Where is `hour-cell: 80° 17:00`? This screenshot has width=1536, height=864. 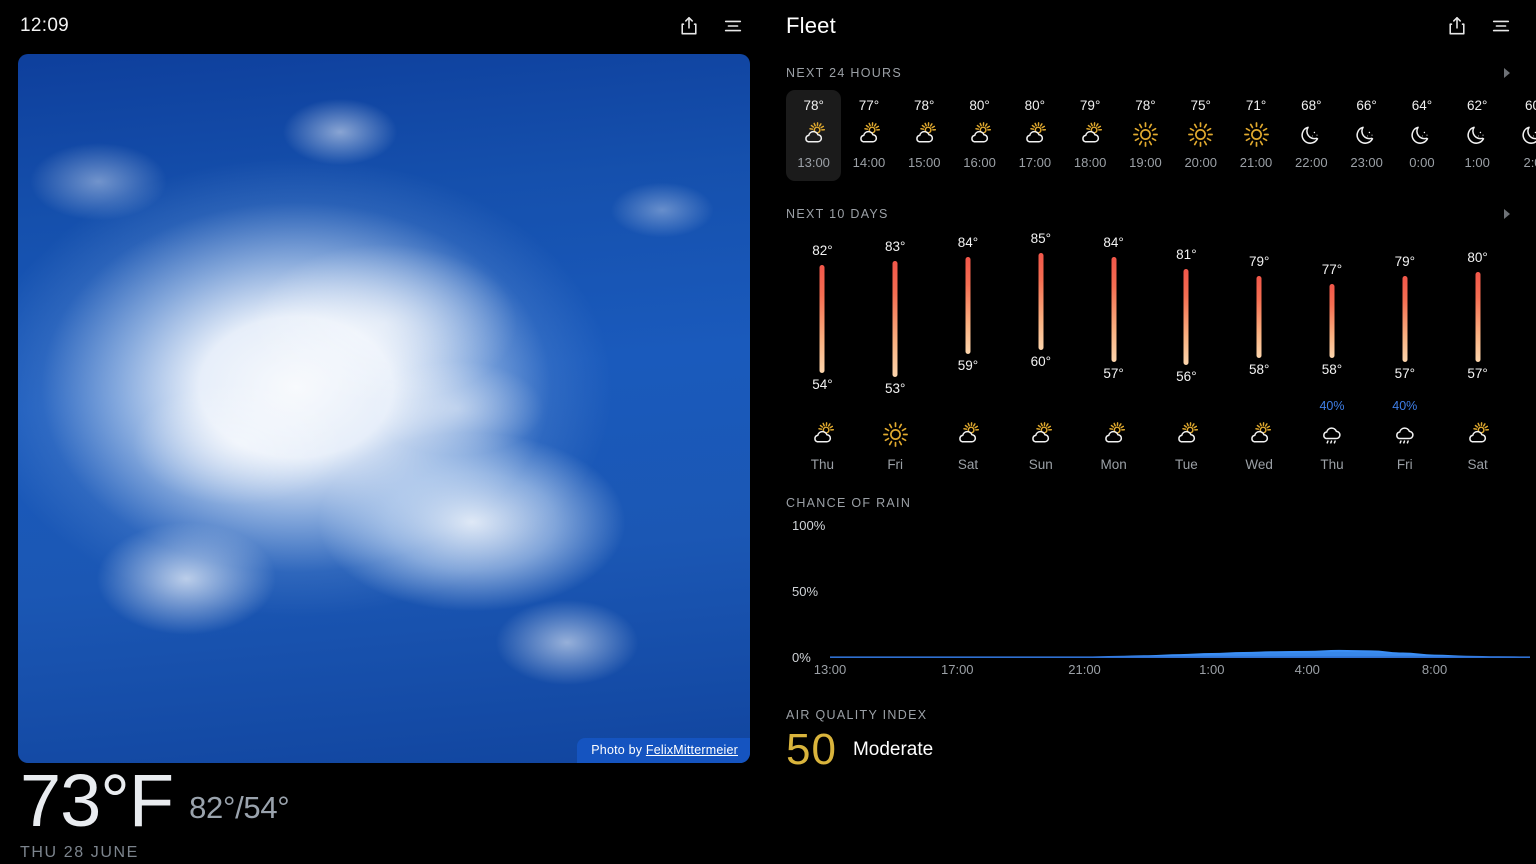
hour-cell: 80° 17:00 is located at coordinates (1034, 135).